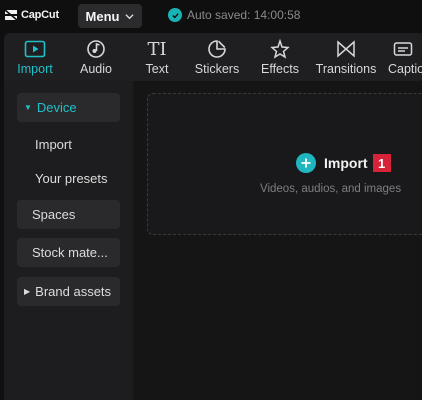  I want to click on import-label: Import, so click(346, 163).